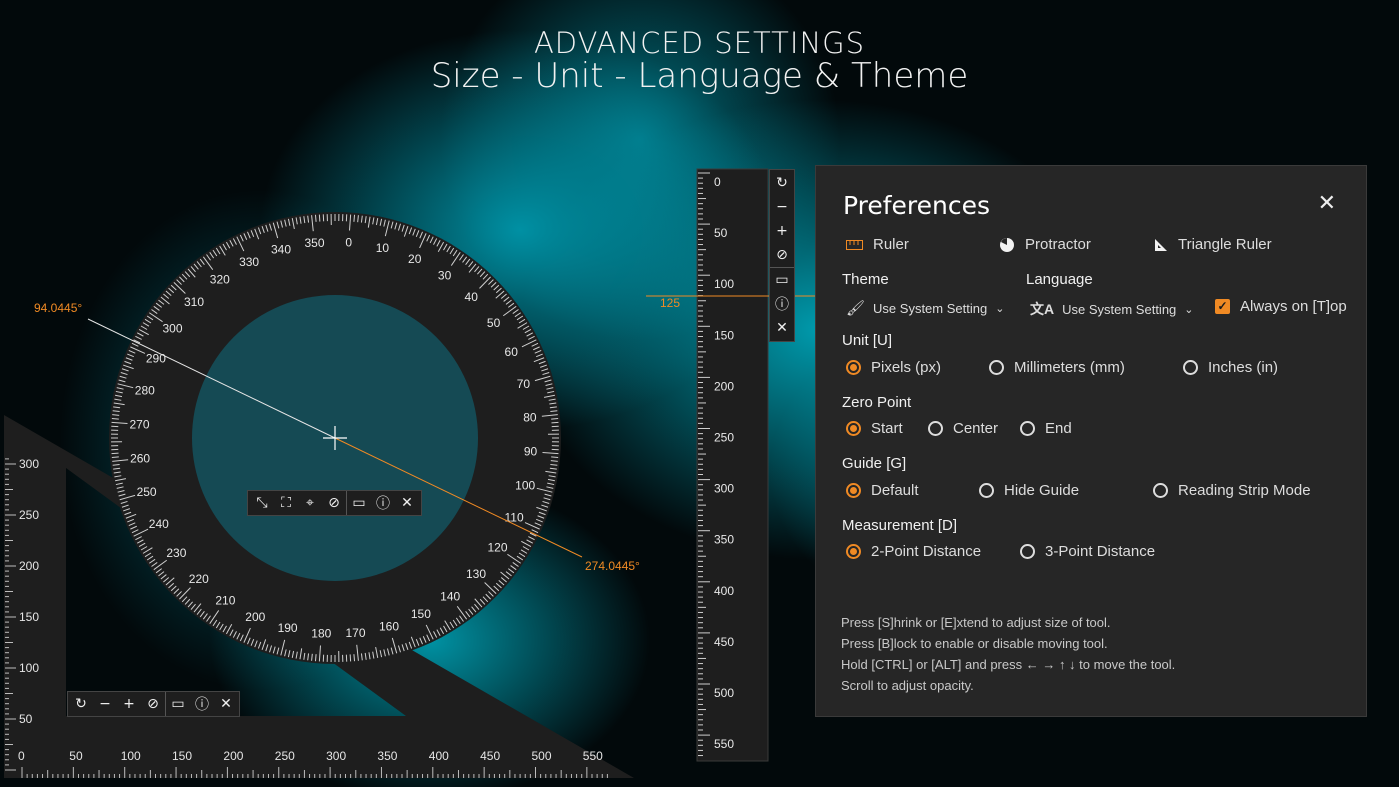 The height and width of the screenshot is (787, 1399). I want to click on unit-option-px: Pixels (px), so click(893, 367).